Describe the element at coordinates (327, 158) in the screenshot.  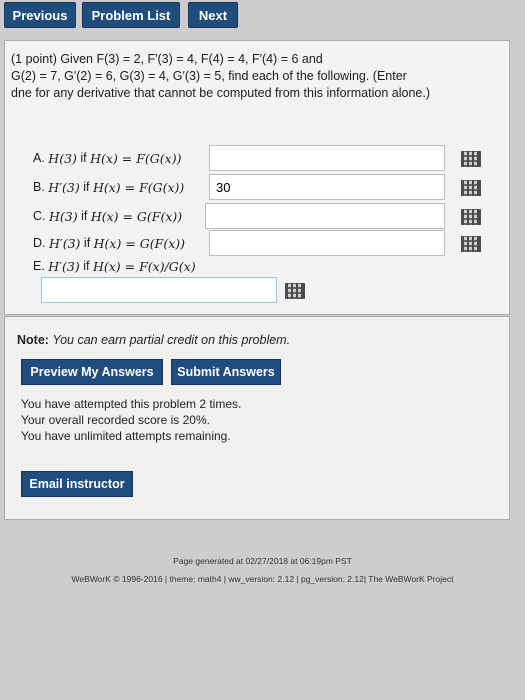
I see `part-a-answer-input` at that location.